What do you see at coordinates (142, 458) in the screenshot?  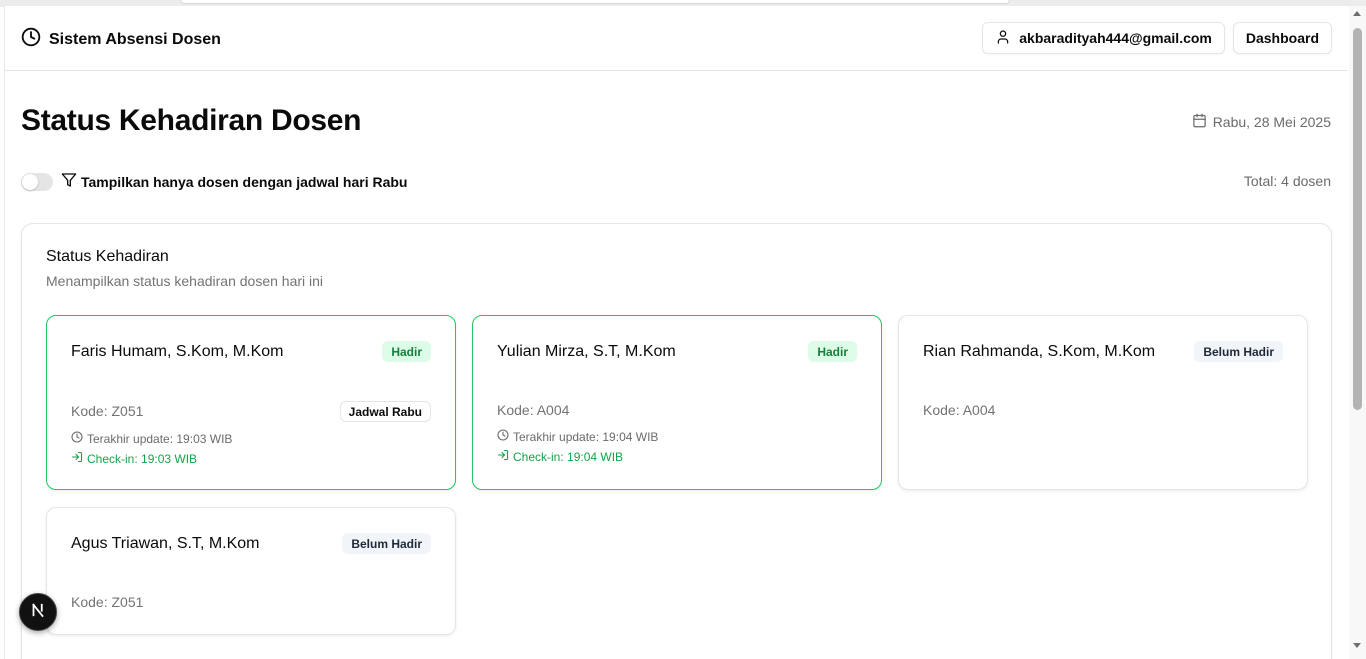 I see `checkin-text: Check-in: 19:03 WIB` at bounding box center [142, 458].